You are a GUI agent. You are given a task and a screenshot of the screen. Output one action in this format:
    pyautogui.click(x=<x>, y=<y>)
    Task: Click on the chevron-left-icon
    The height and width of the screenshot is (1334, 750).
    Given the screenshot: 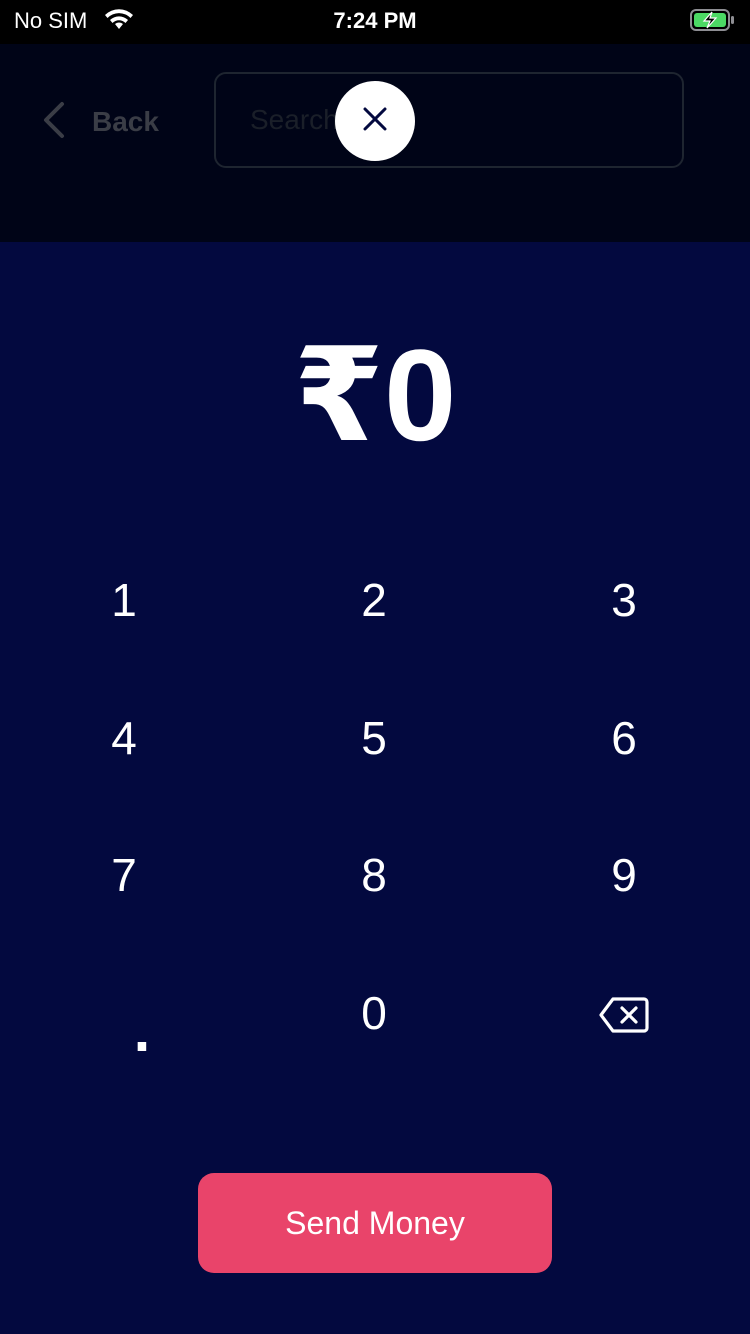 What is the action you would take?
    pyautogui.click(x=54, y=122)
    